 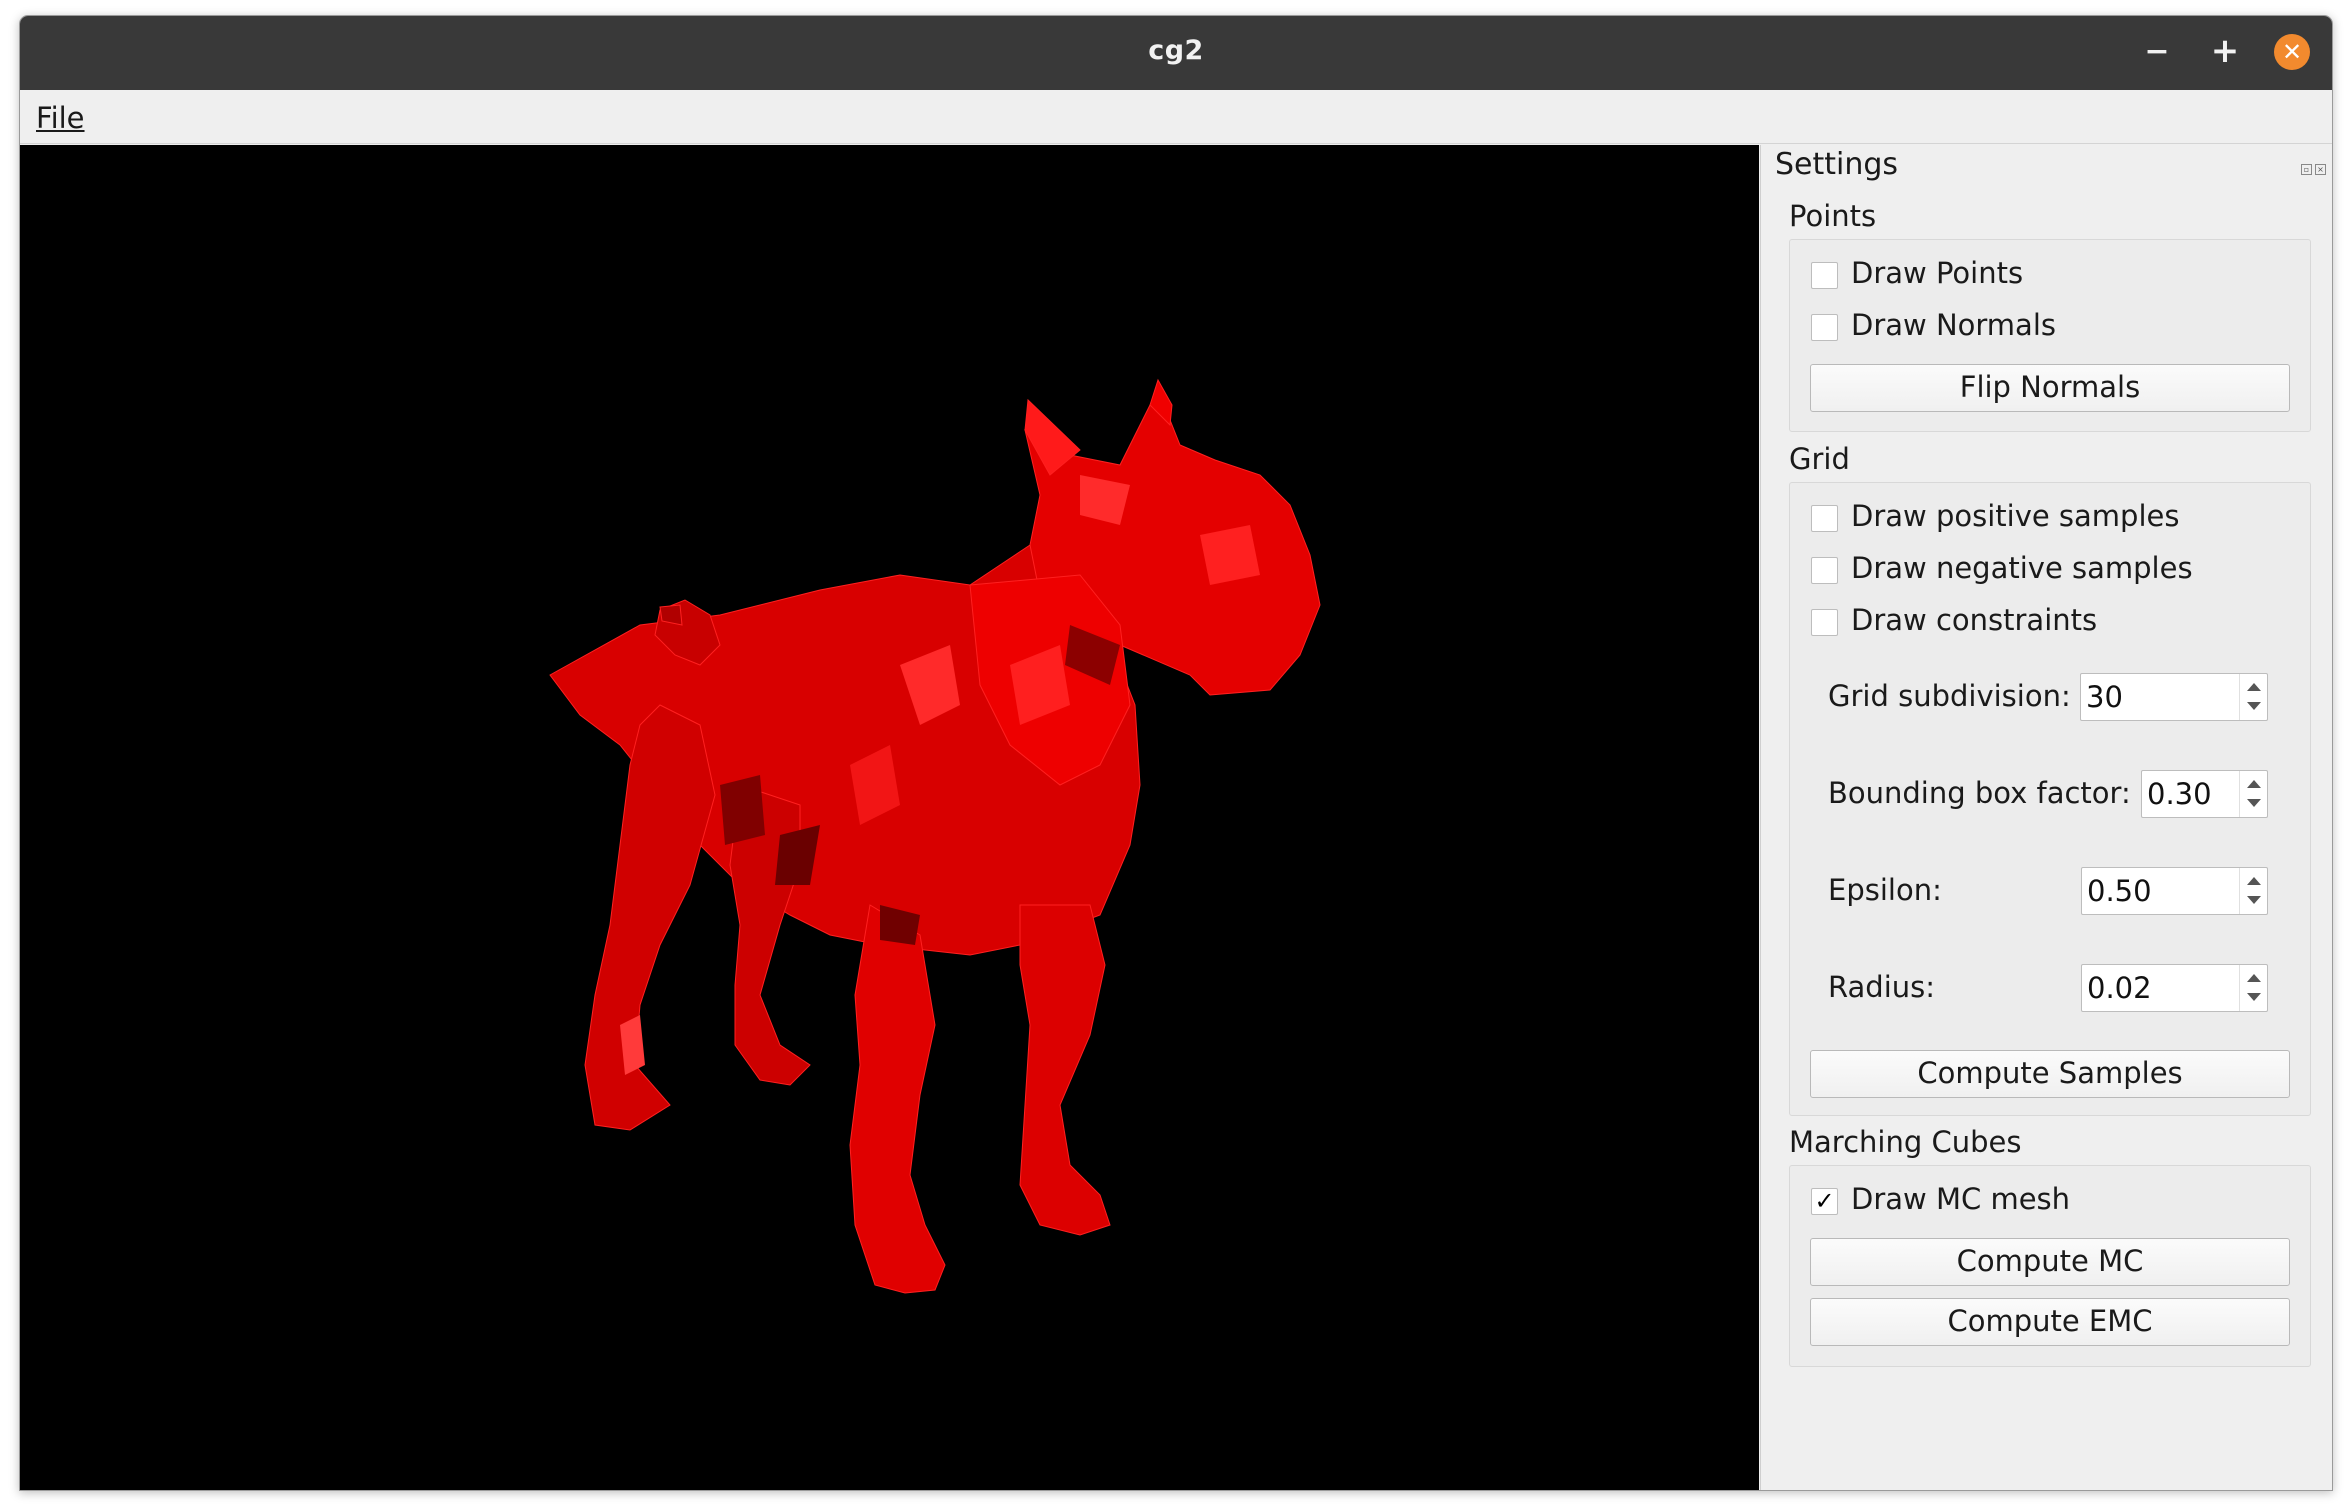 I want to click on bbox-factor-spinbox: 0.30, so click(x=2204, y=794).